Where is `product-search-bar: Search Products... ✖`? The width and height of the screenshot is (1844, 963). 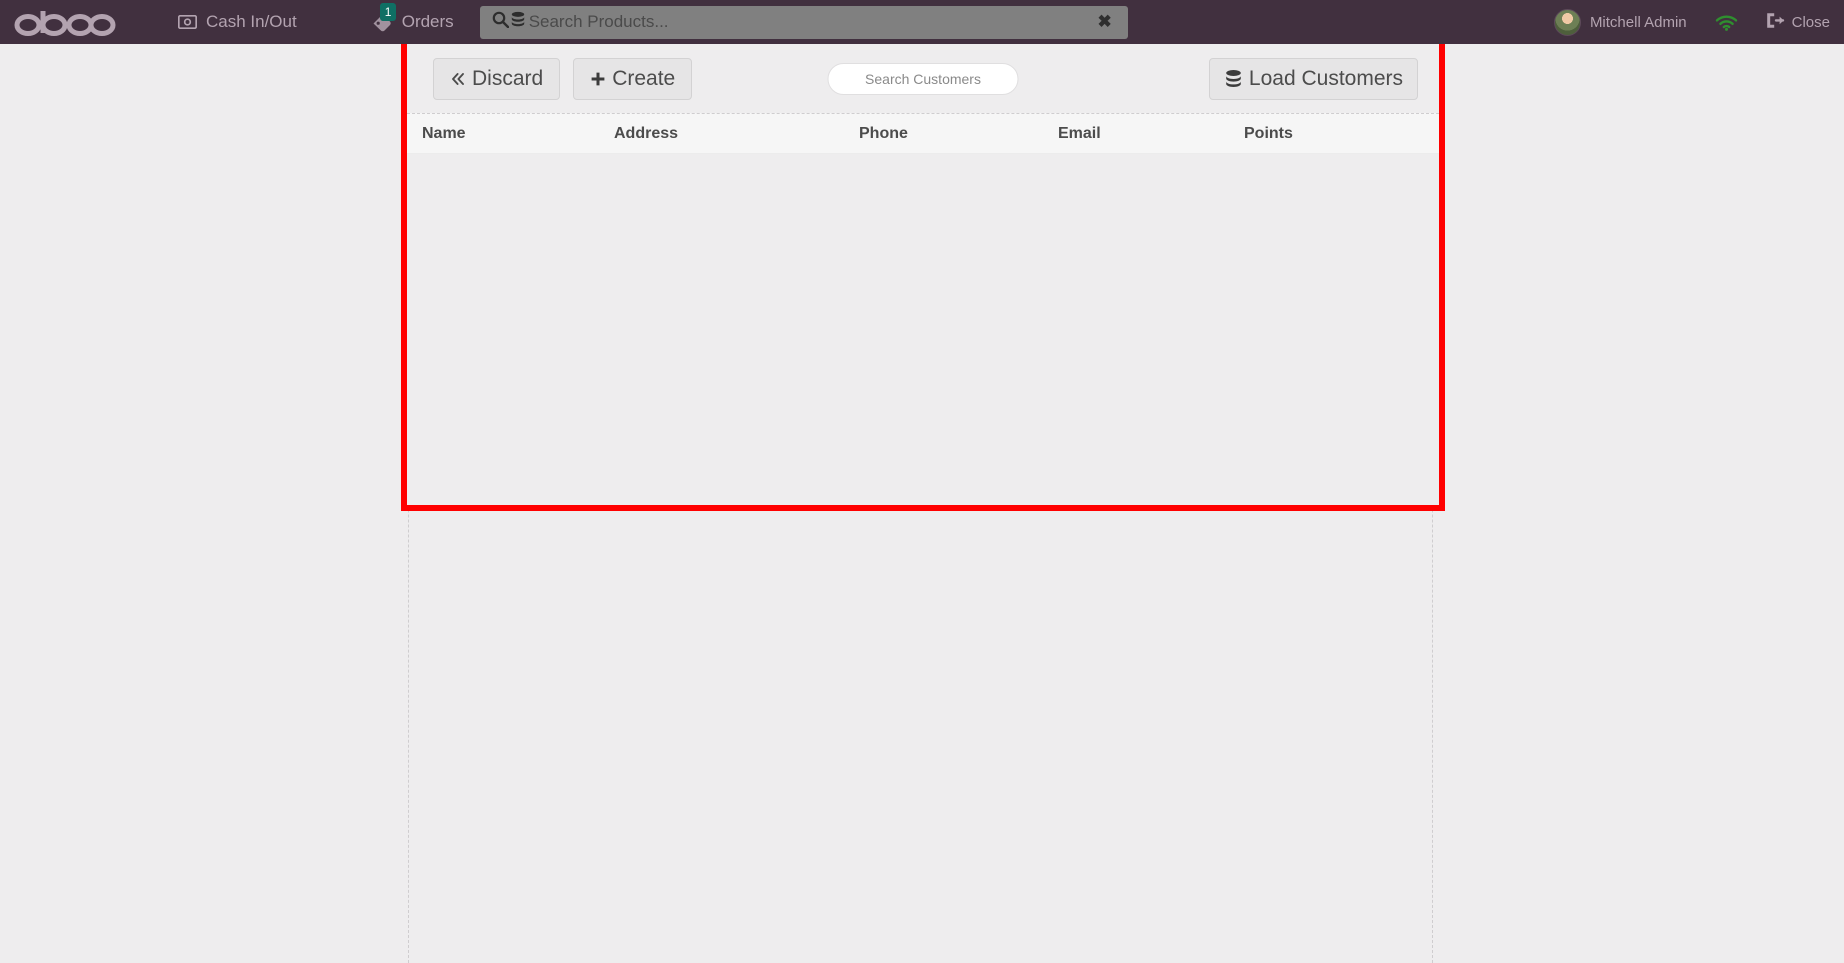
product-search-bar: Search Products... ✖ is located at coordinates (803, 22).